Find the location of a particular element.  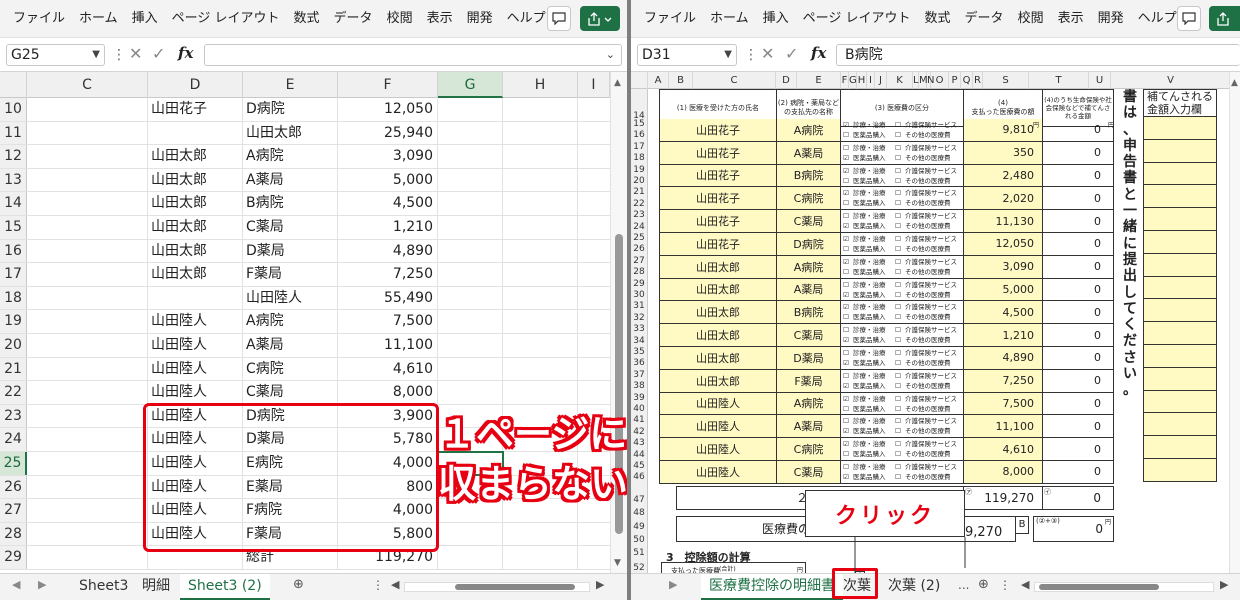

row-number: 18 is located at coordinates (13, 298).